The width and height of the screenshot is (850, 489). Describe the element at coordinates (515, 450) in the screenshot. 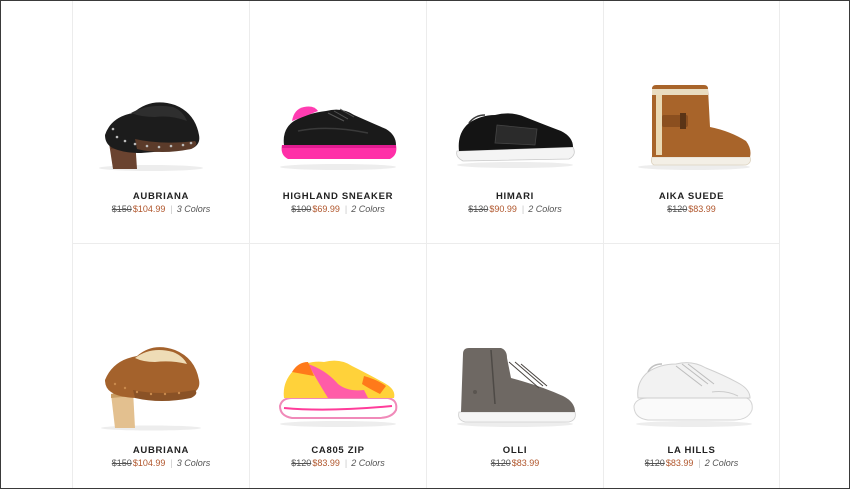

I see `product-name: OLLI` at that location.